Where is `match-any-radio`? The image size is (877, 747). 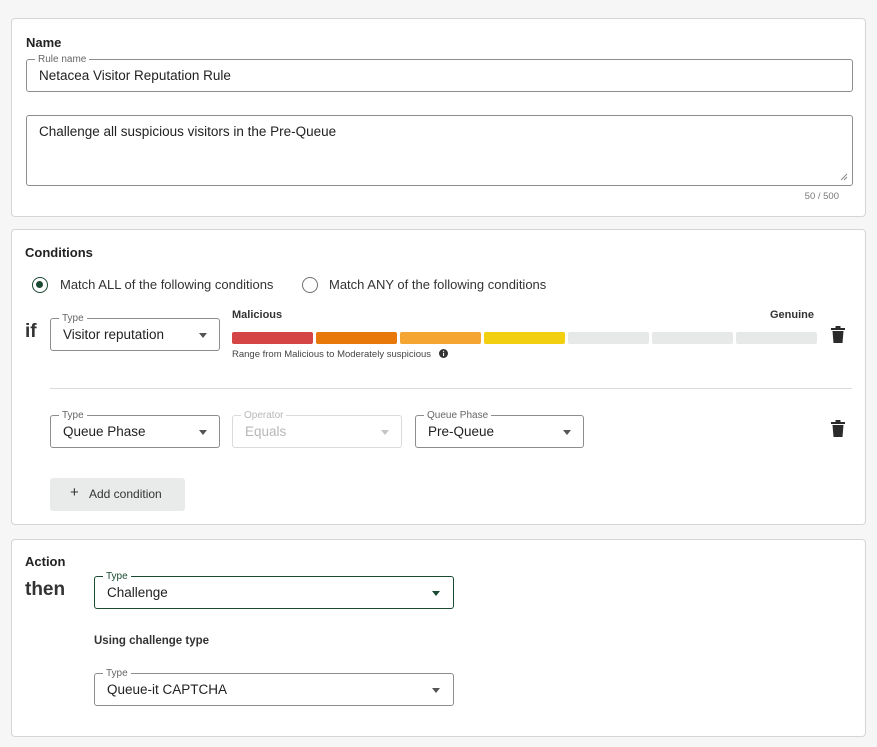
match-any-radio is located at coordinates (310, 285).